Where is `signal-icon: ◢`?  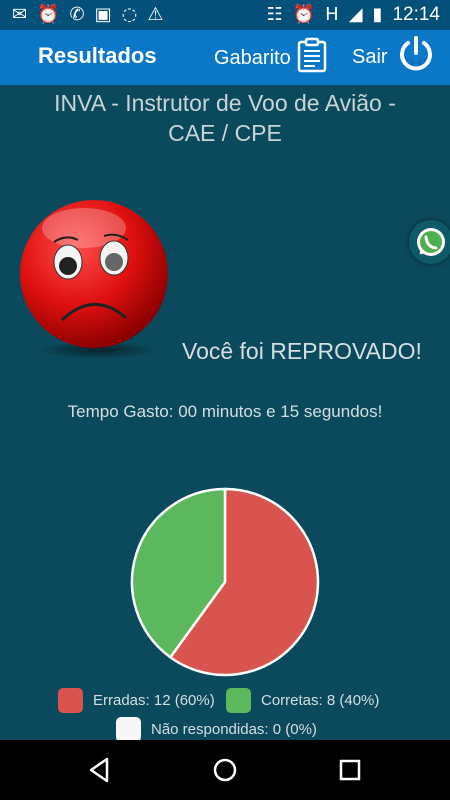
signal-icon: ◢ is located at coordinates (355, 14).